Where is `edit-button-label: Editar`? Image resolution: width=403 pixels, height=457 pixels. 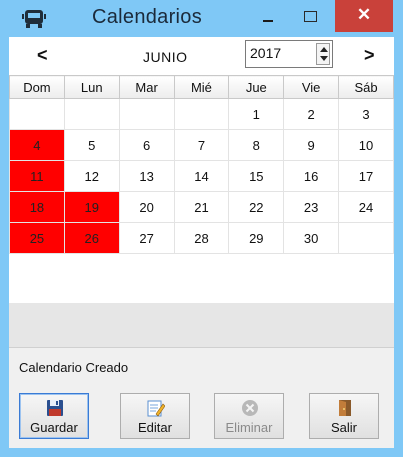
edit-button-label: Editar is located at coordinates (155, 427).